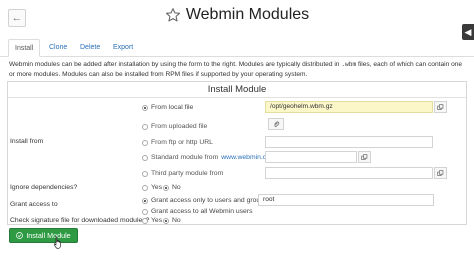  I want to click on standard-module-chooser, so click(364, 157).